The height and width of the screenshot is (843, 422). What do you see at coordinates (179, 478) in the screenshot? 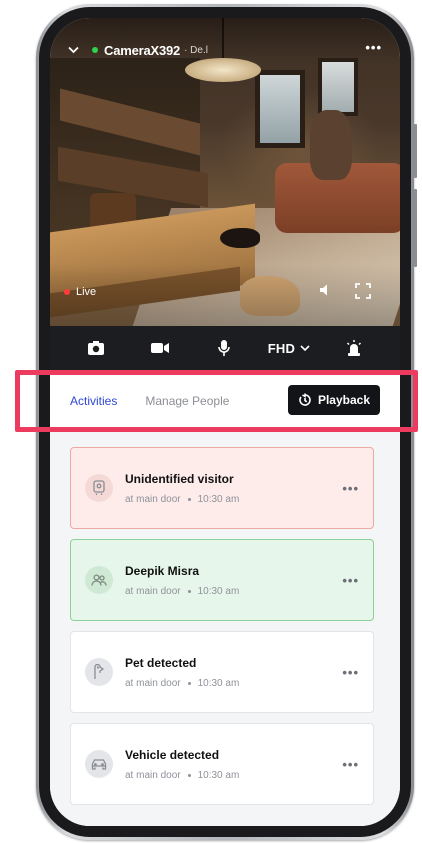
I see `event-title: Unidentified visitor` at bounding box center [179, 478].